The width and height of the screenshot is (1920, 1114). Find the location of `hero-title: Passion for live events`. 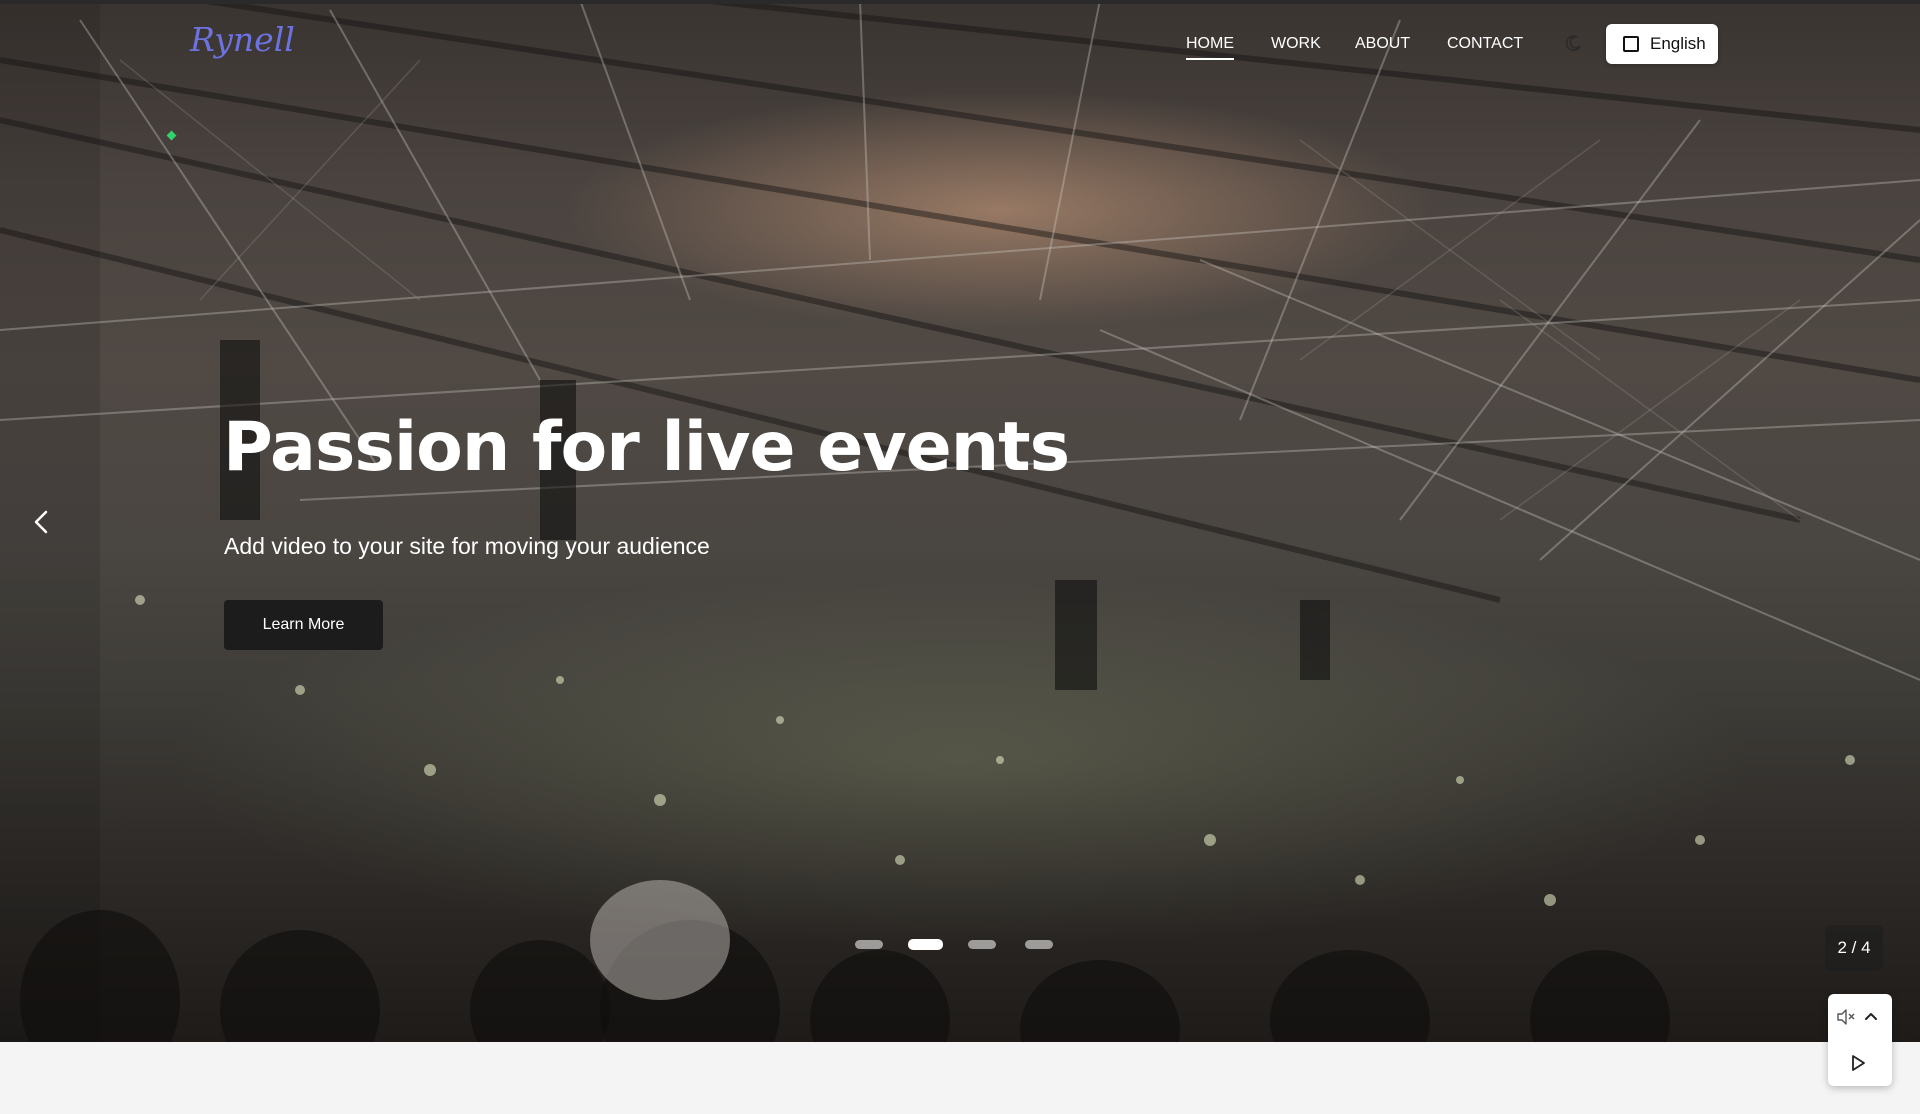

hero-title: Passion for live events is located at coordinates (646, 447).